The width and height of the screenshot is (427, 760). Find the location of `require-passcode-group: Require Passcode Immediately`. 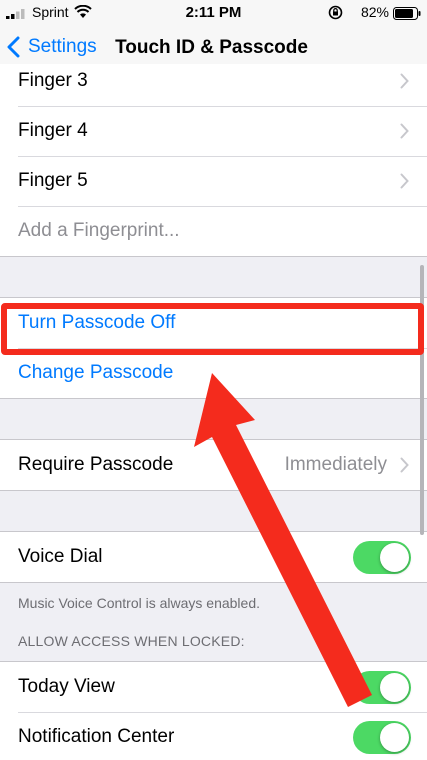

require-passcode-group: Require Passcode Immediately is located at coordinates (213, 465).